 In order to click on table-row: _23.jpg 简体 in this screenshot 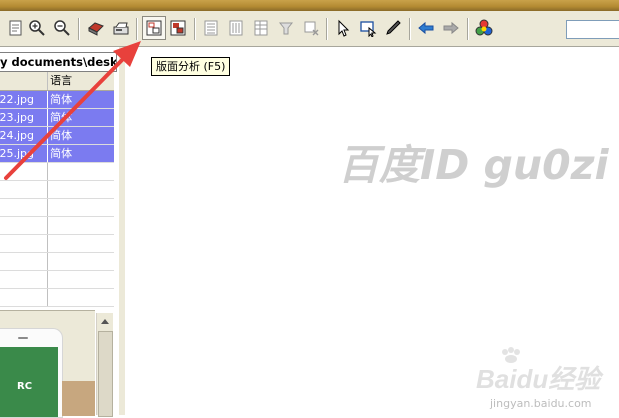, I will do `click(57, 118)`.